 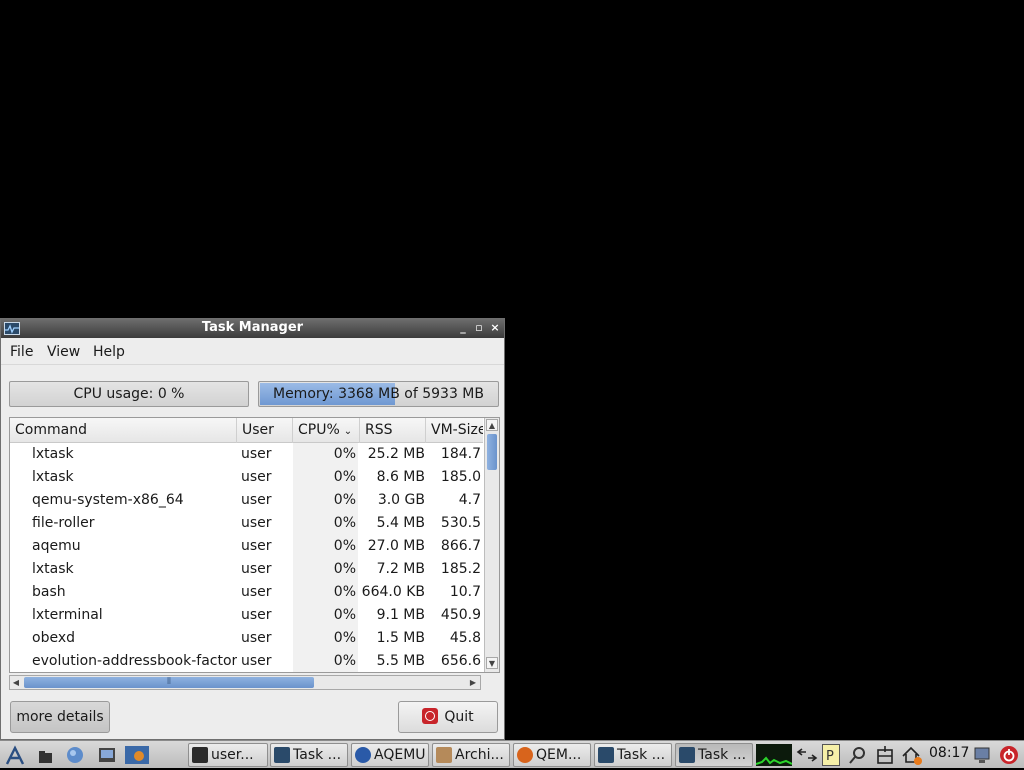 I want to click on cell-rss: 1.5 MB, so click(x=400, y=638).